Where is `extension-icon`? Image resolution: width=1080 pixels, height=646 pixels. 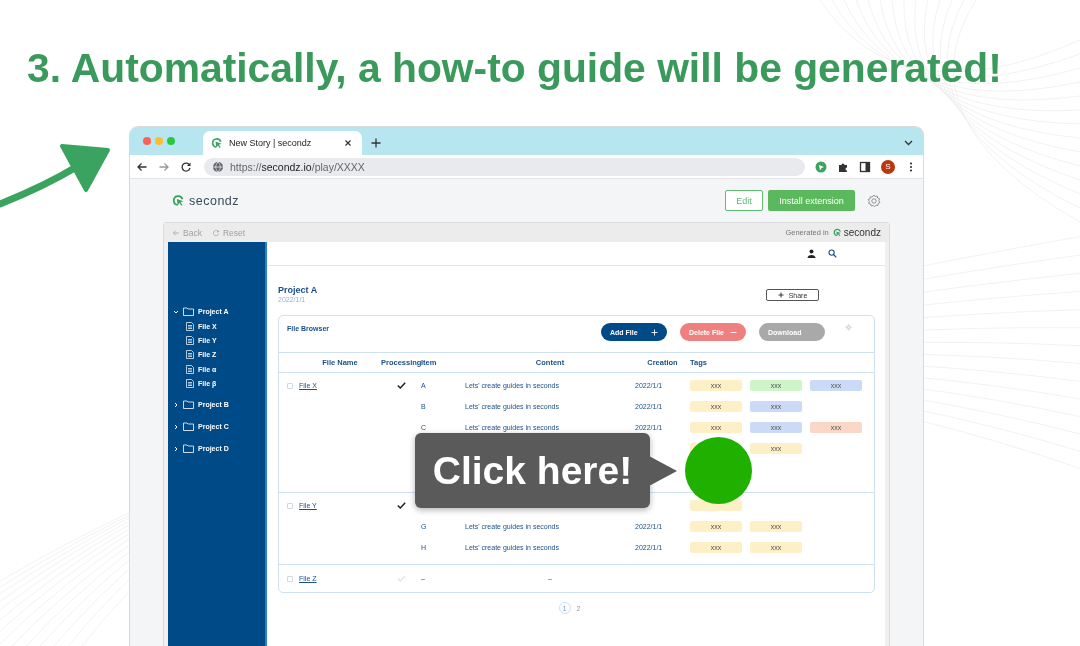 extension-icon is located at coordinates (821, 166).